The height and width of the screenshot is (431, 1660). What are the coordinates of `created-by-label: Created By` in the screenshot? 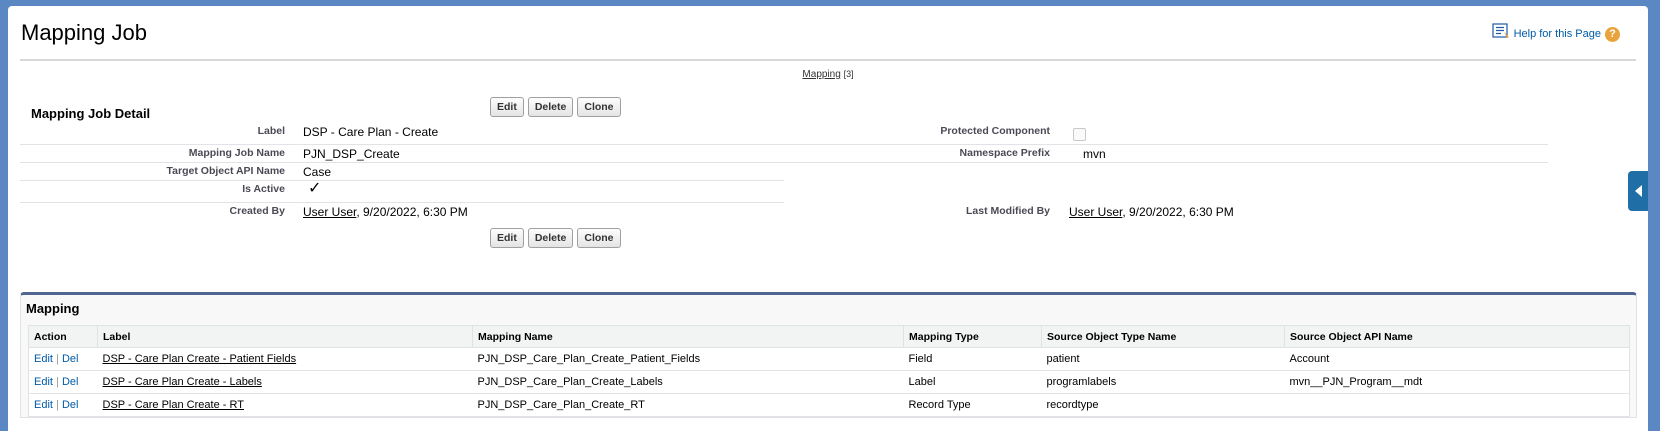 It's located at (257, 211).